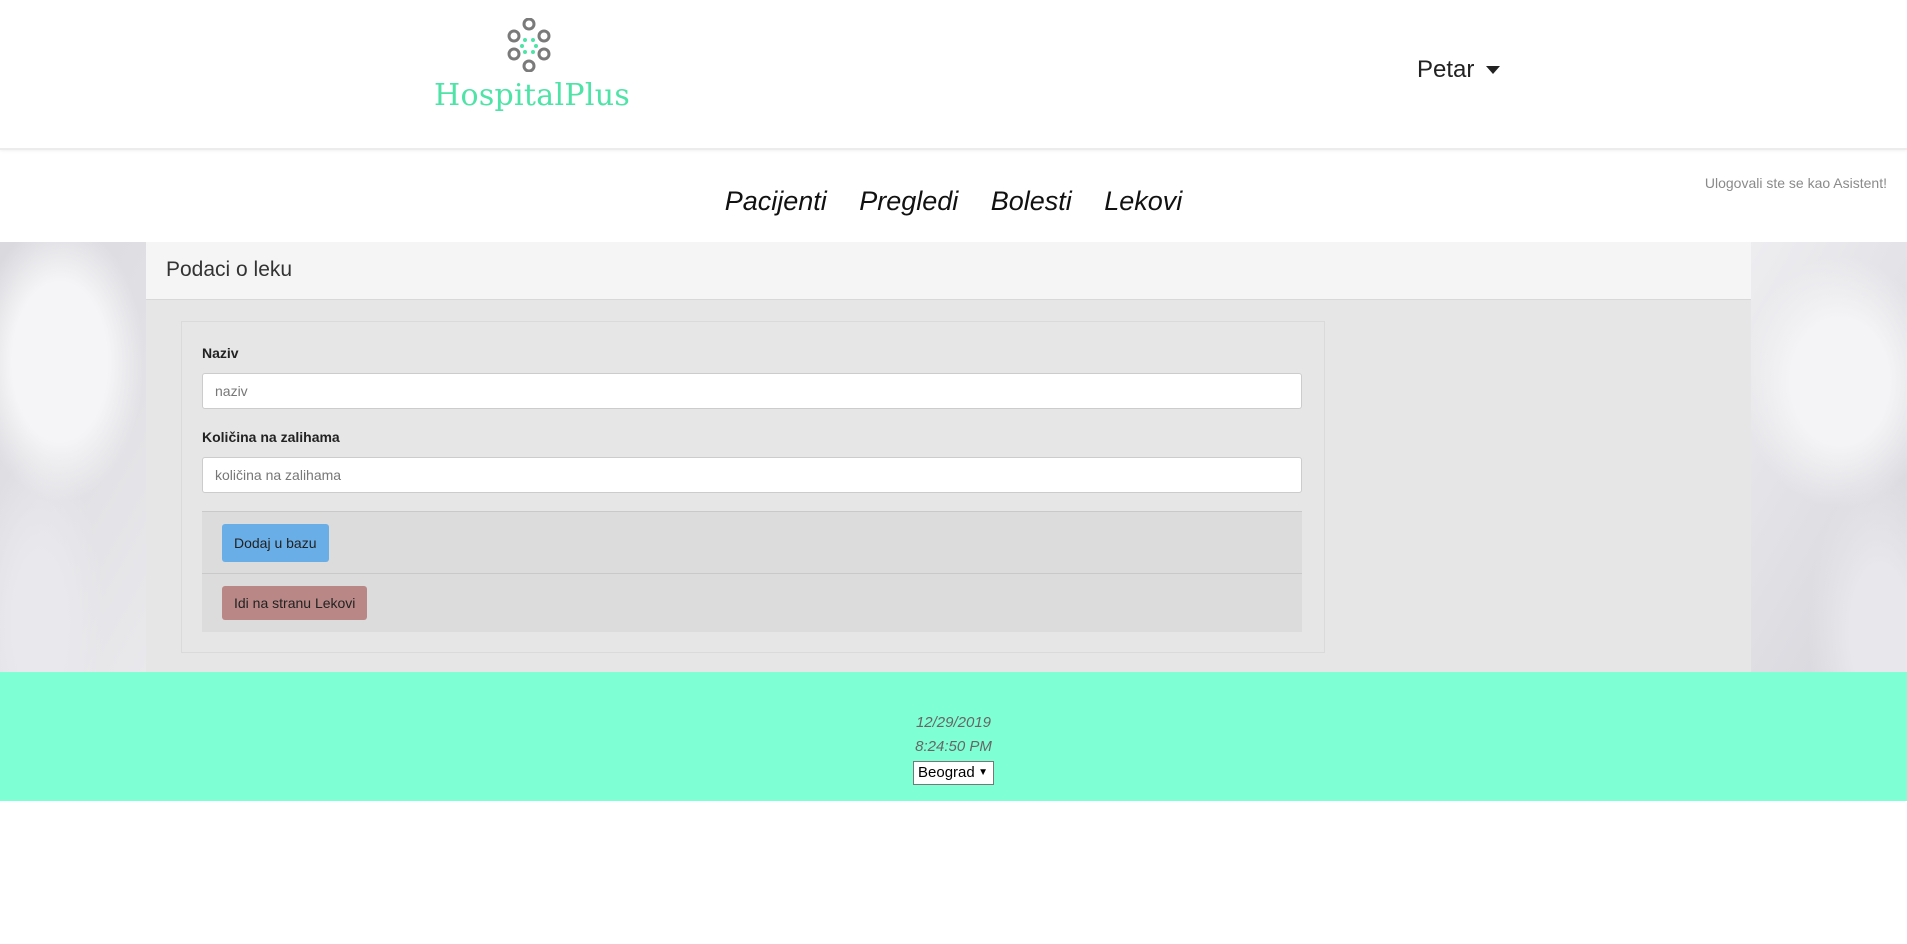 Image resolution: width=1907 pixels, height=944 pixels. Describe the element at coordinates (1143, 201) in the screenshot. I see `nav-item-lekovi: Lekovi` at that location.